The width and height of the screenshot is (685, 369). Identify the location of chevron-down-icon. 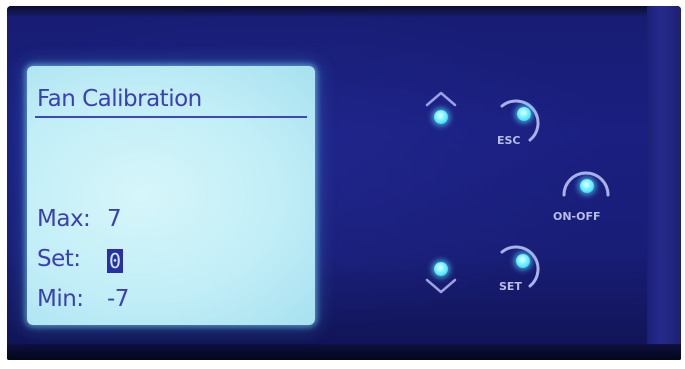
(441, 286).